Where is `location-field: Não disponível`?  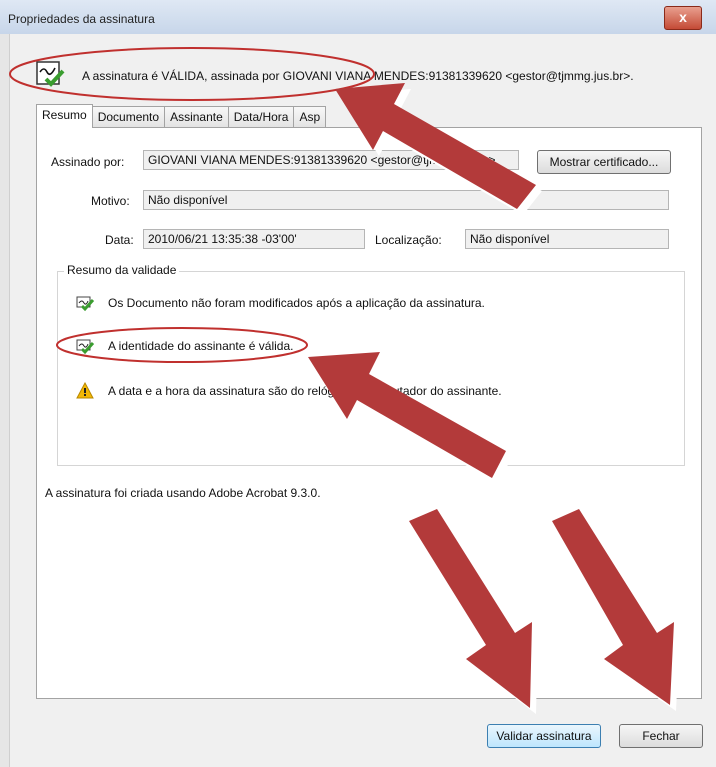
location-field: Não disponível is located at coordinates (567, 239).